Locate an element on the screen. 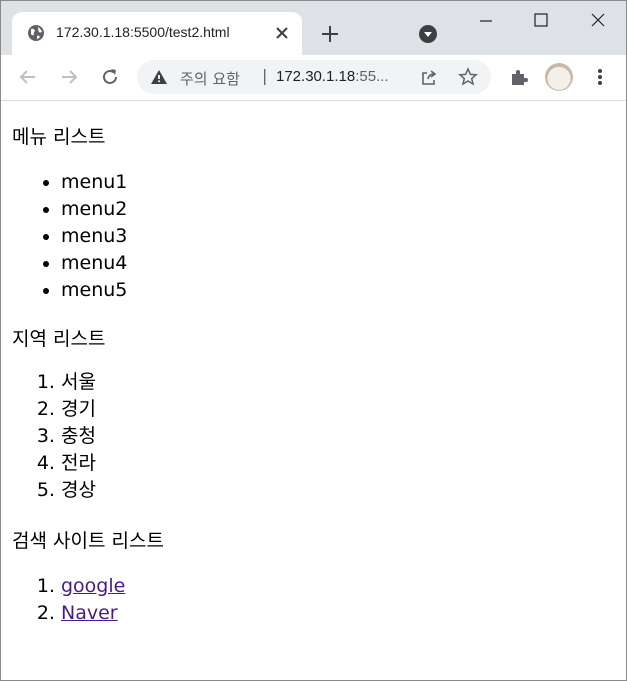 The image size is (627, 681). region-heading: 지역 리스트 is located at coordinates (59, 339).